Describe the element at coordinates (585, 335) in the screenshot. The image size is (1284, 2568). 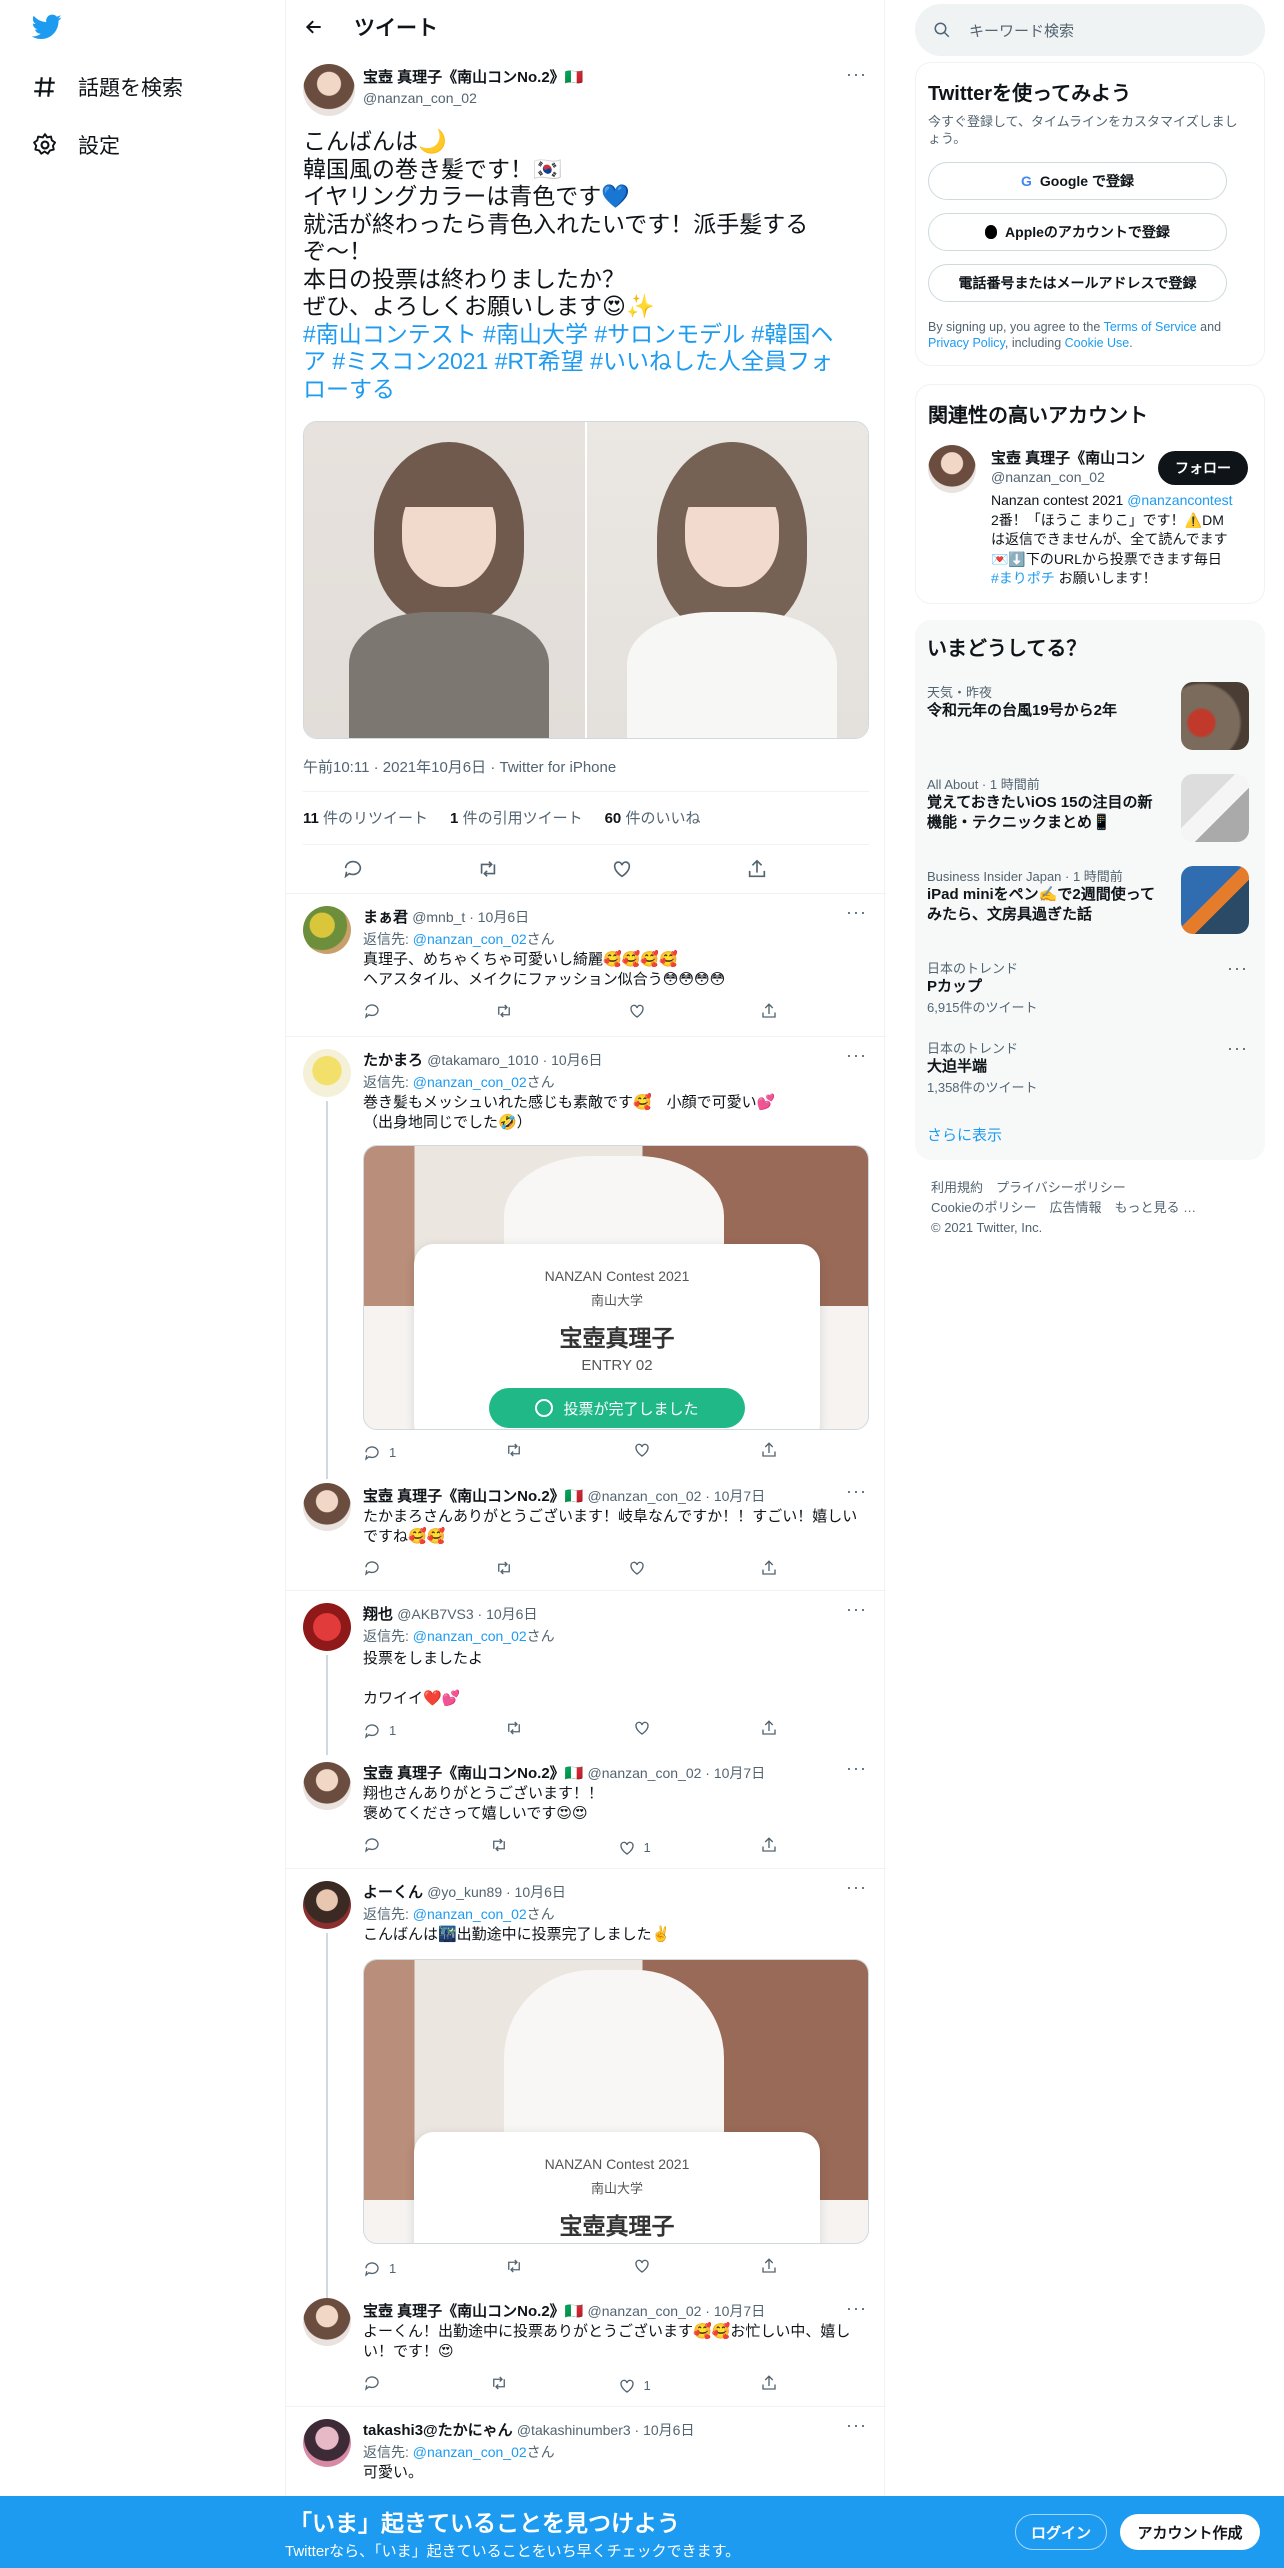
I see `hashtags: #南山コンテスト #南山大学 #サロンモデル #韓国ヘ` at that location.